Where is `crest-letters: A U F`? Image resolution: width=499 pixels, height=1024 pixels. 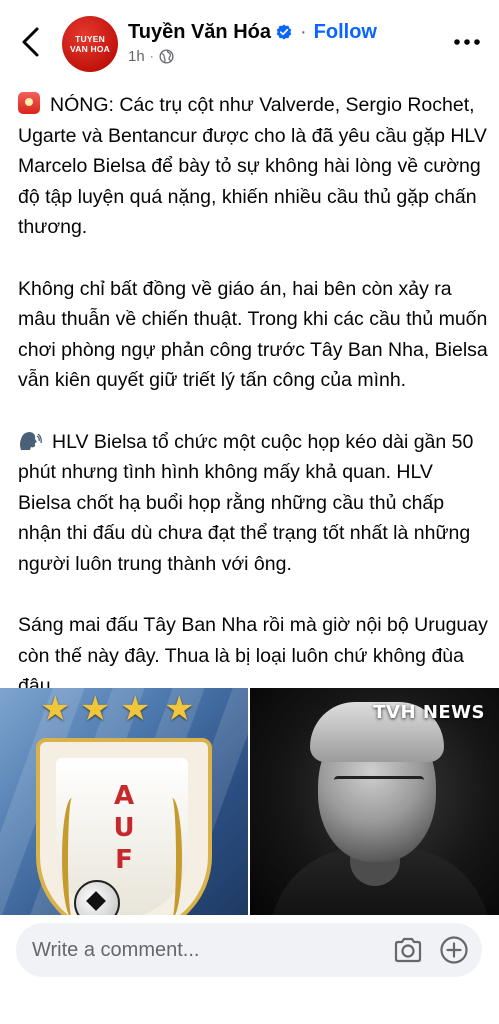 crest-letters: A U F is located at coordinates (124, 828).